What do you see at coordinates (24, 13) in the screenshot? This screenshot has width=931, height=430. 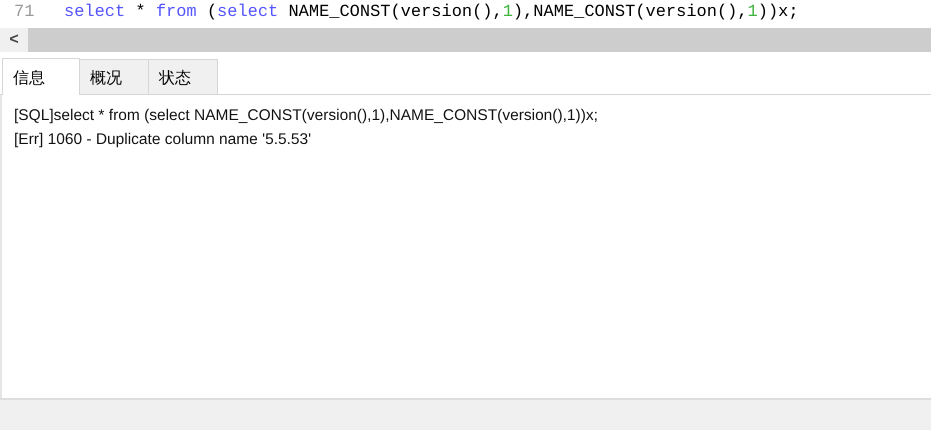 I see `line-number: 71` at bounding box center [24, 13].